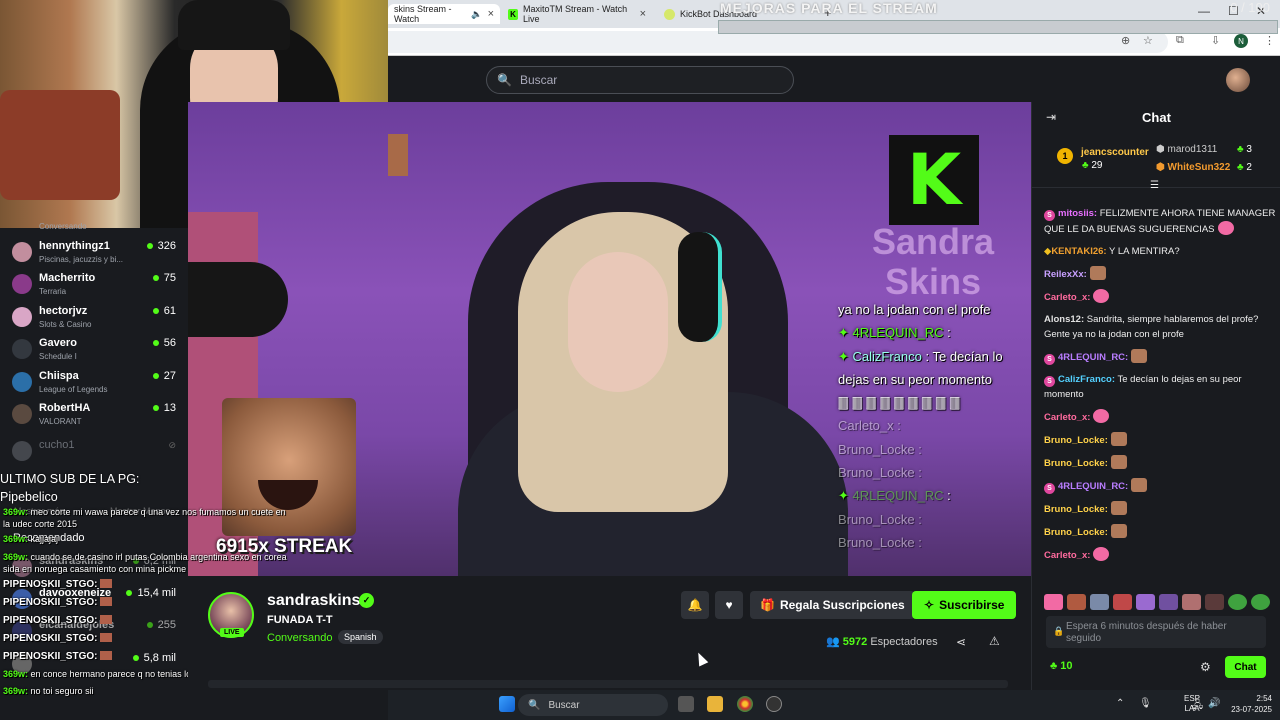 This screenshot has height=720, width=1280. Describe the element at coordinates (504, 80) in the screenshot. I see `search-icon: 🔍` at that location.